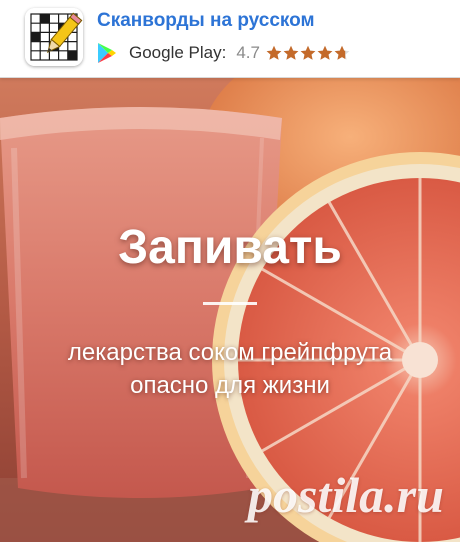 The height and width of the screenshot is (542, 460). I want to click on post-headline: Запивать, so click(230, 247).